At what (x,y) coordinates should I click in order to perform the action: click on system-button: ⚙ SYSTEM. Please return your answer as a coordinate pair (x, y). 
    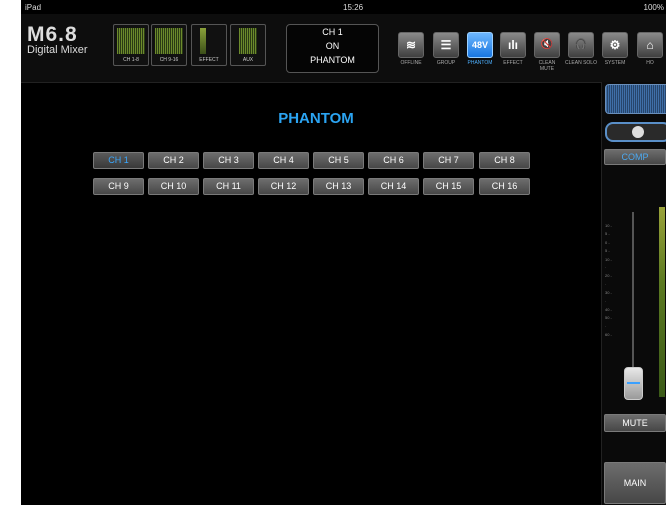
    Looking at the image, I should click on (615, 54).